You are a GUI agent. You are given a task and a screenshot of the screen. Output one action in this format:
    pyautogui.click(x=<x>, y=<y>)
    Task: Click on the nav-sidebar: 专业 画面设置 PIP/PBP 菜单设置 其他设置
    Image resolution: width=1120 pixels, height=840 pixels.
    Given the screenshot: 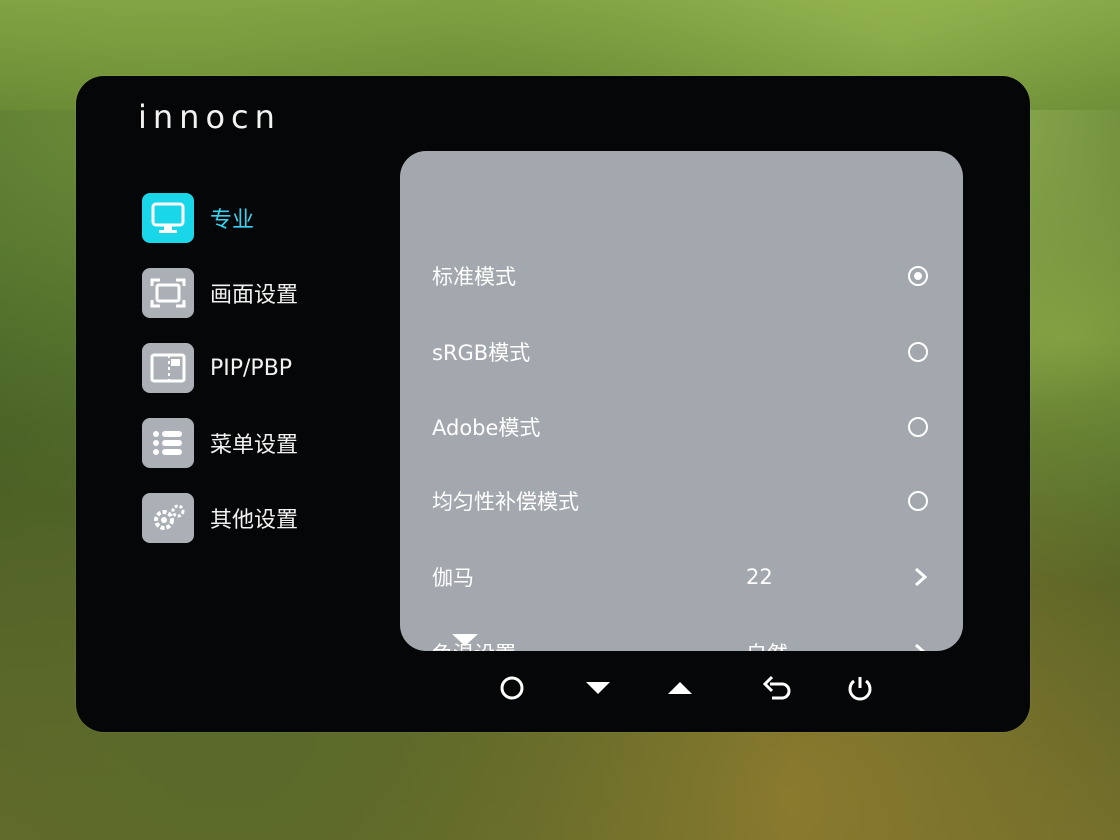 What is the action you would take?
    pyautogui.click(x=272, y=379)
    